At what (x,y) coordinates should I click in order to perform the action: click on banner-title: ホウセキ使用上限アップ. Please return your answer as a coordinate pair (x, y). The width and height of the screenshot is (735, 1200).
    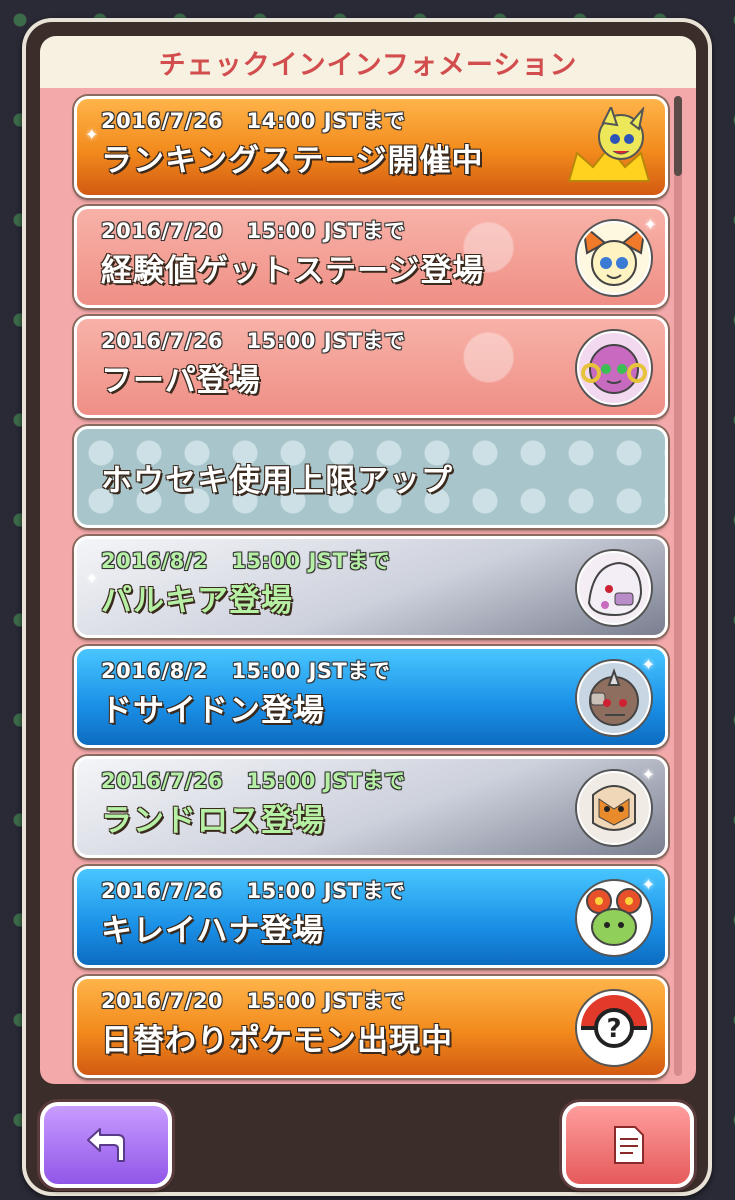
    Looking at the image, I should click on (277, 481).